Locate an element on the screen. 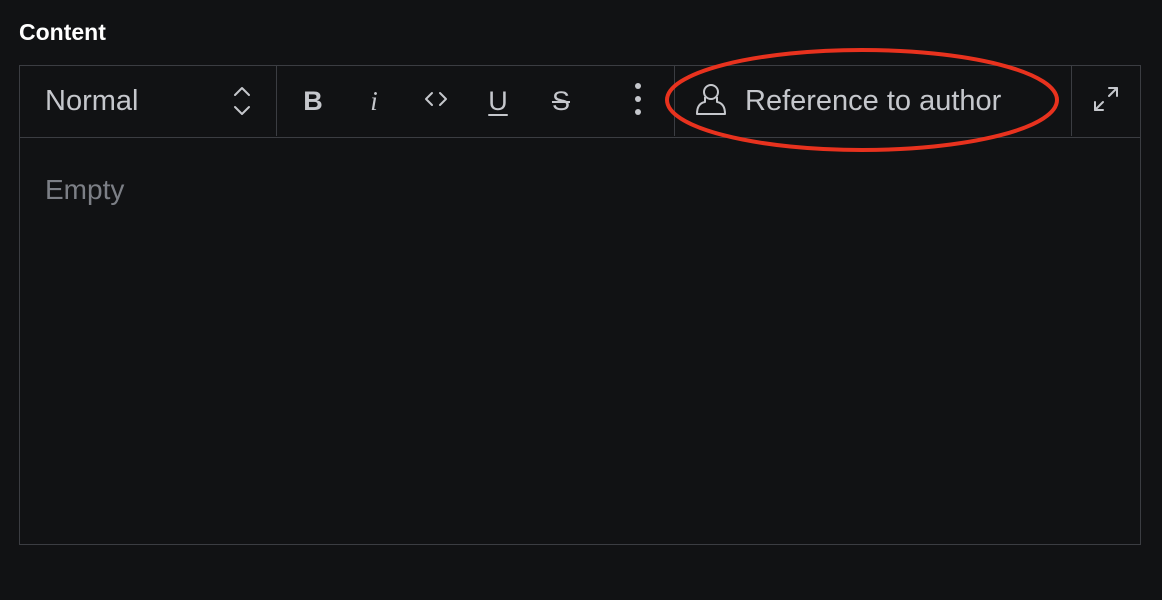  more-options-button is located at coordinates (638, 101).